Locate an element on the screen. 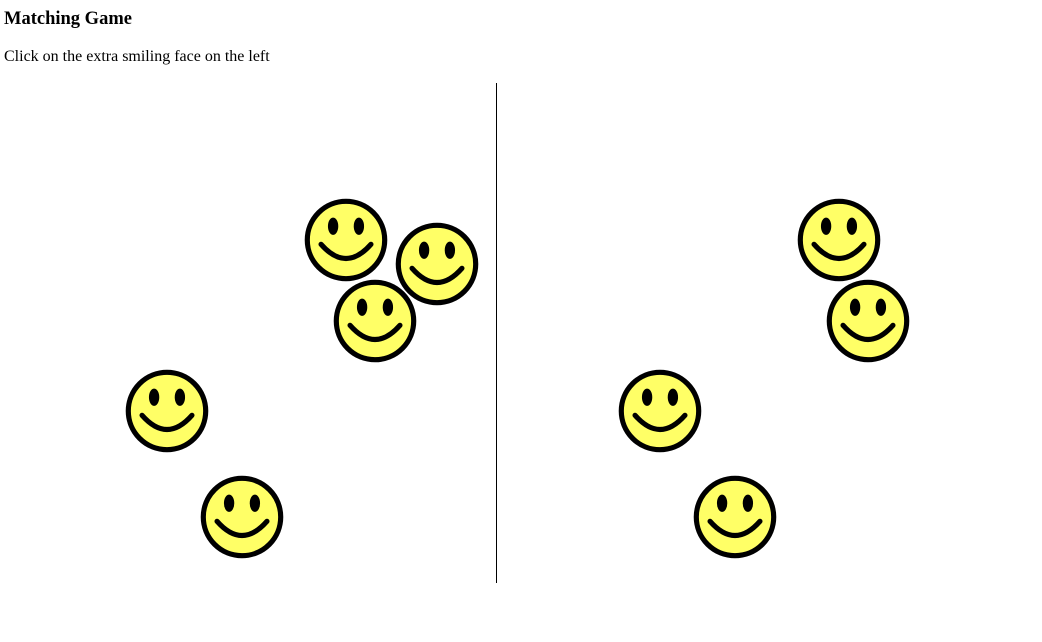  page-title: Matching Game is located at coordinates (68, 19).